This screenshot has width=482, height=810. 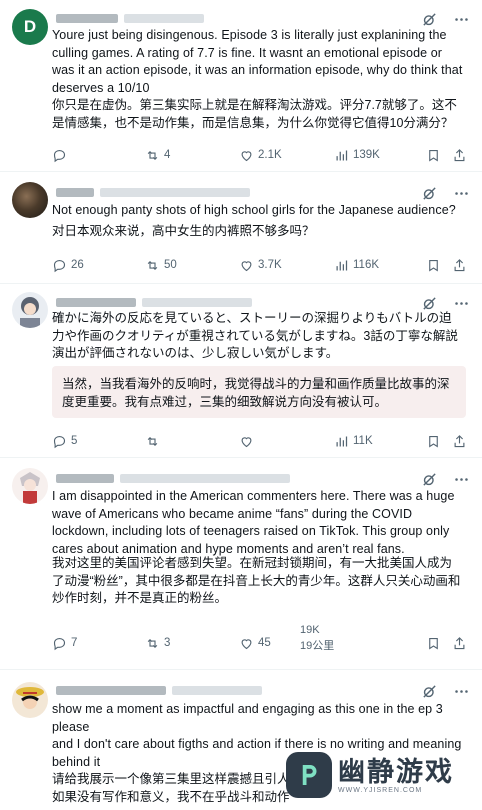 What do you see at coordinates (183, 231) in the screenshot?
I see `tweet-text-zh: 对日本观众来说，高中女生的内裤照不够多吗？` at bounding box center [183, 231].